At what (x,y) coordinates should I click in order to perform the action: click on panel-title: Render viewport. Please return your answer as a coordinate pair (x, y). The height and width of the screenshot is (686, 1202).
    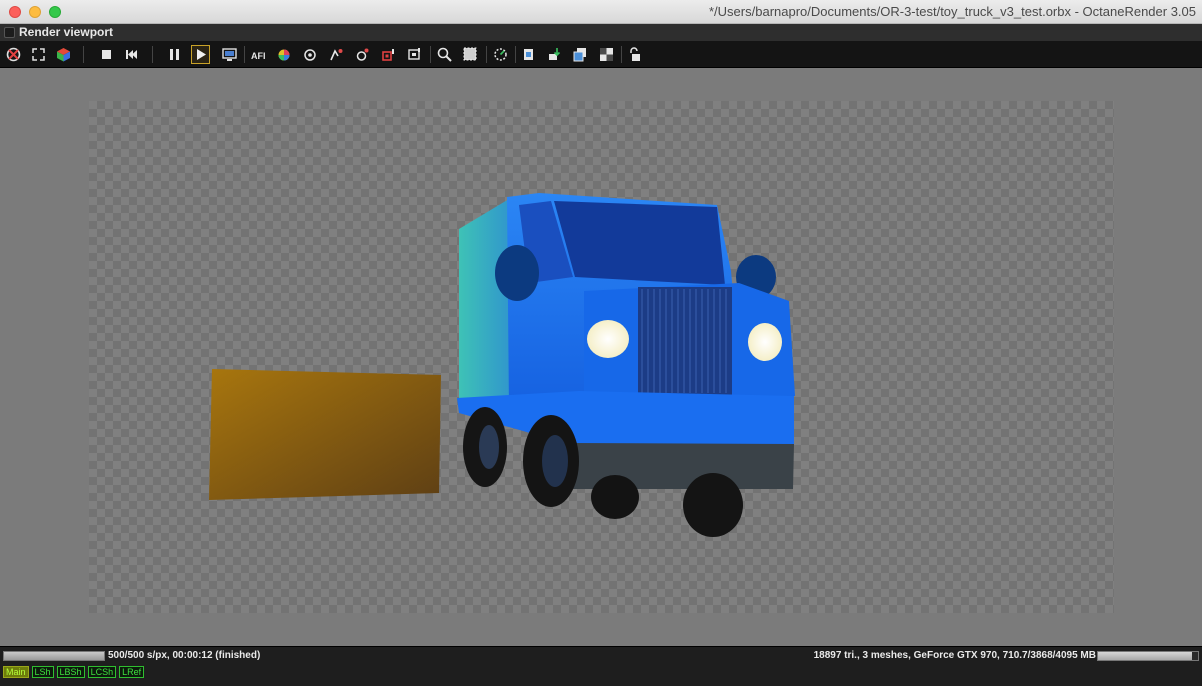
    Looking at the image, I should click on (66, 32).